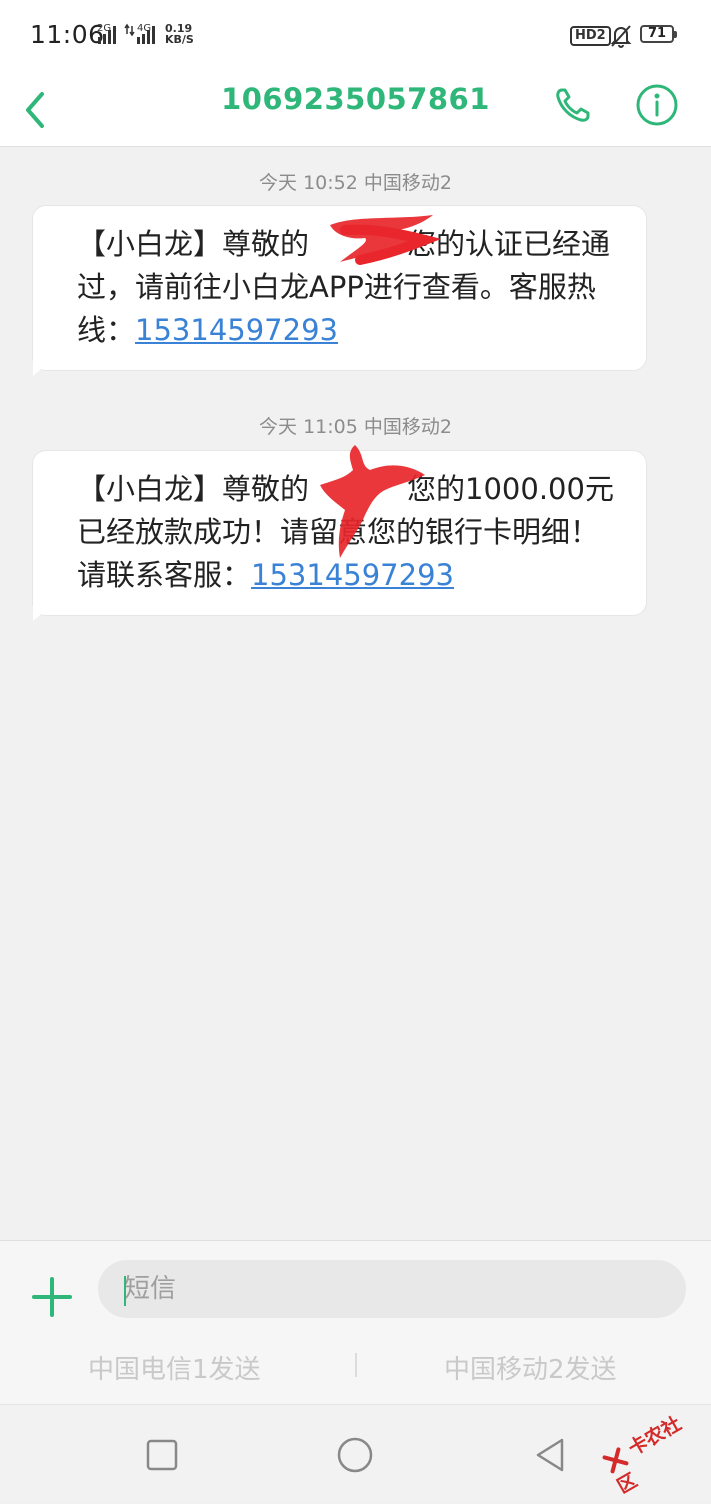 This screenshot has width=711, height=1504. What do you see at coordinates (107, 35) in the screenshot?
I see `sim1-signal-icon` at bounding box center [107, 35].